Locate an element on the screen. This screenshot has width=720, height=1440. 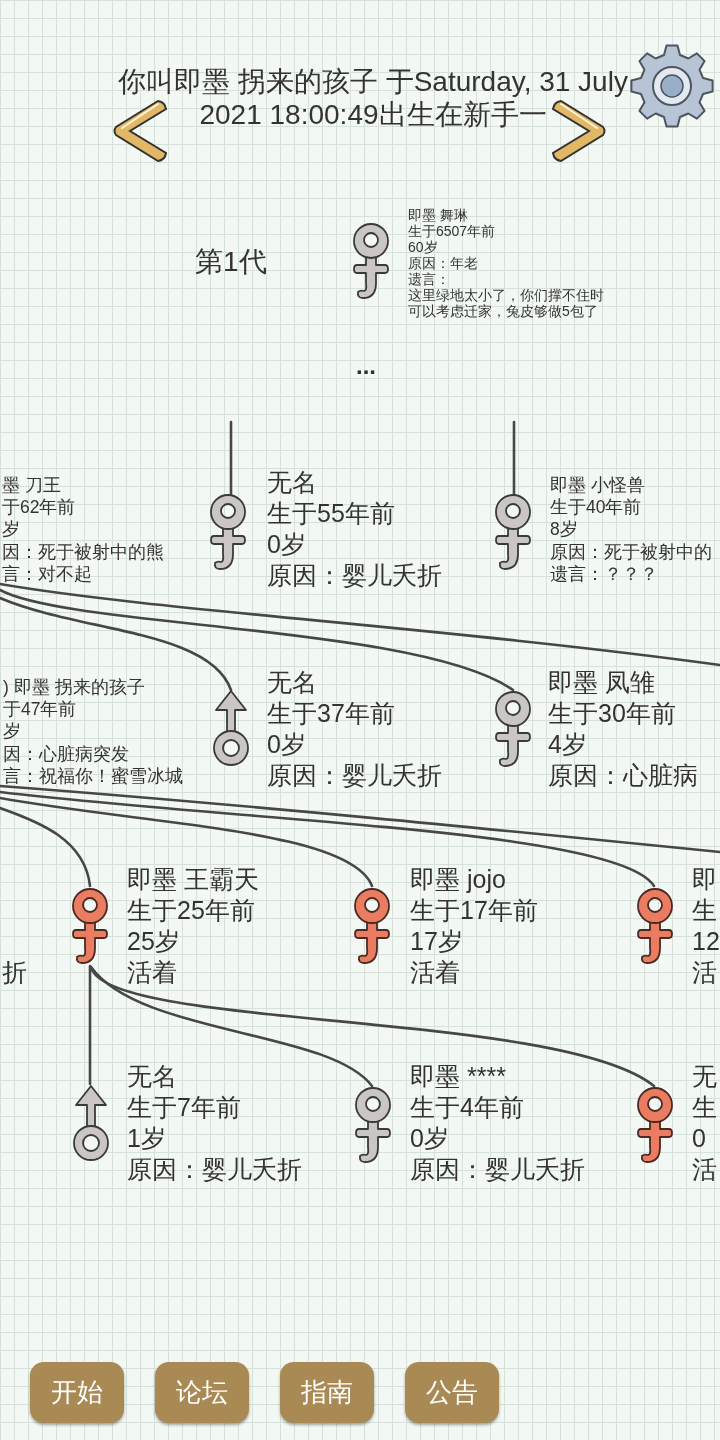
age-text: 25岁 is located at coordinates (153, 941).